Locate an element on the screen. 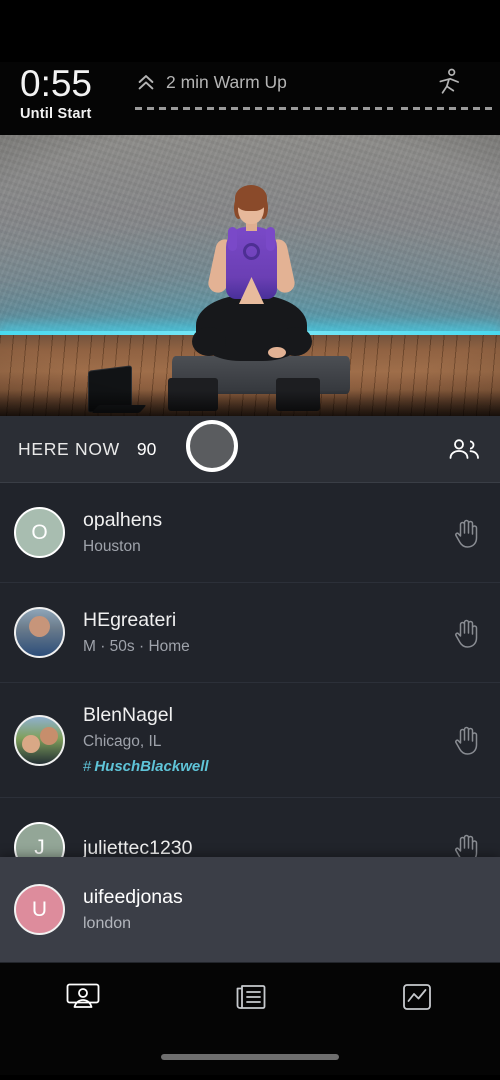 The height and width of the screenshot is (1080, 500). member-username: juliettec1230 is located at coordinates (138, 847).